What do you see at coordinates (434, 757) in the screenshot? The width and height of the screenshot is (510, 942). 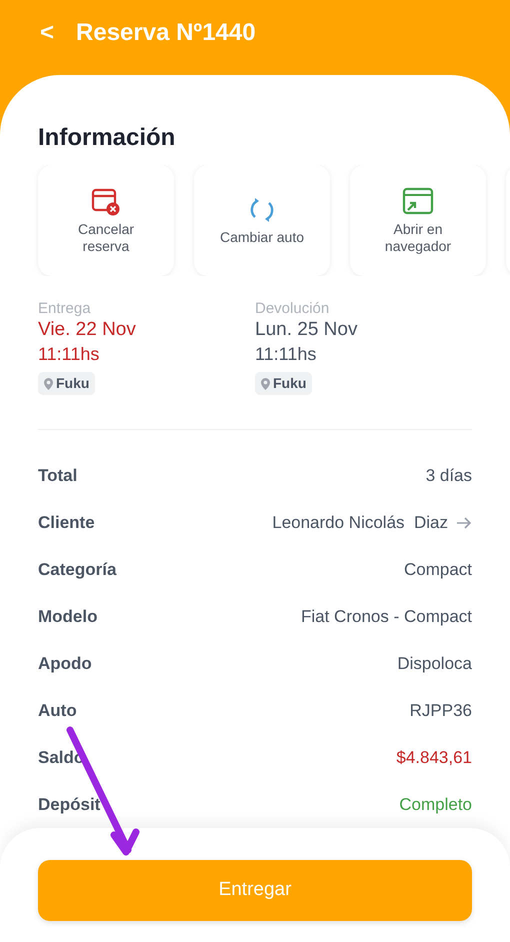 I see `detail-value: $4.843,61` at bounding box center [434, 757].